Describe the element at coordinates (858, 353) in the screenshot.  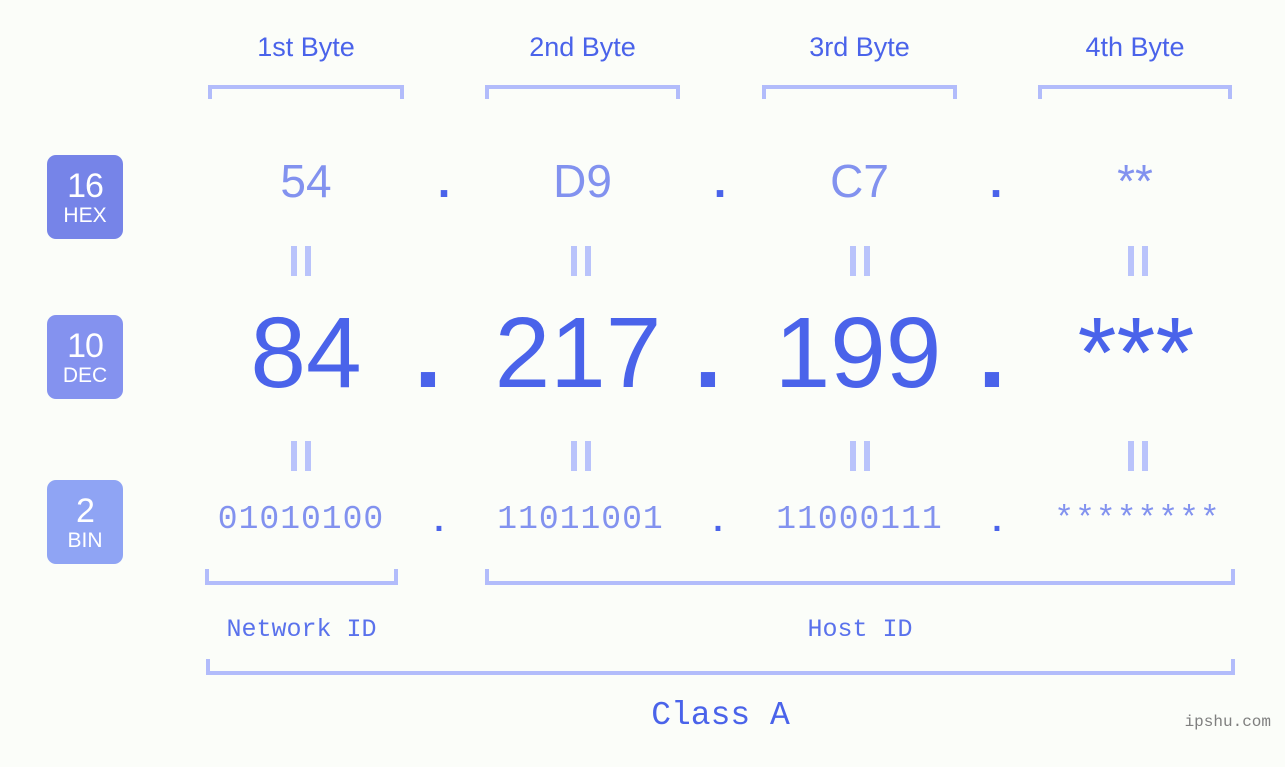
I see `dec-byte-3: 199` at that location.